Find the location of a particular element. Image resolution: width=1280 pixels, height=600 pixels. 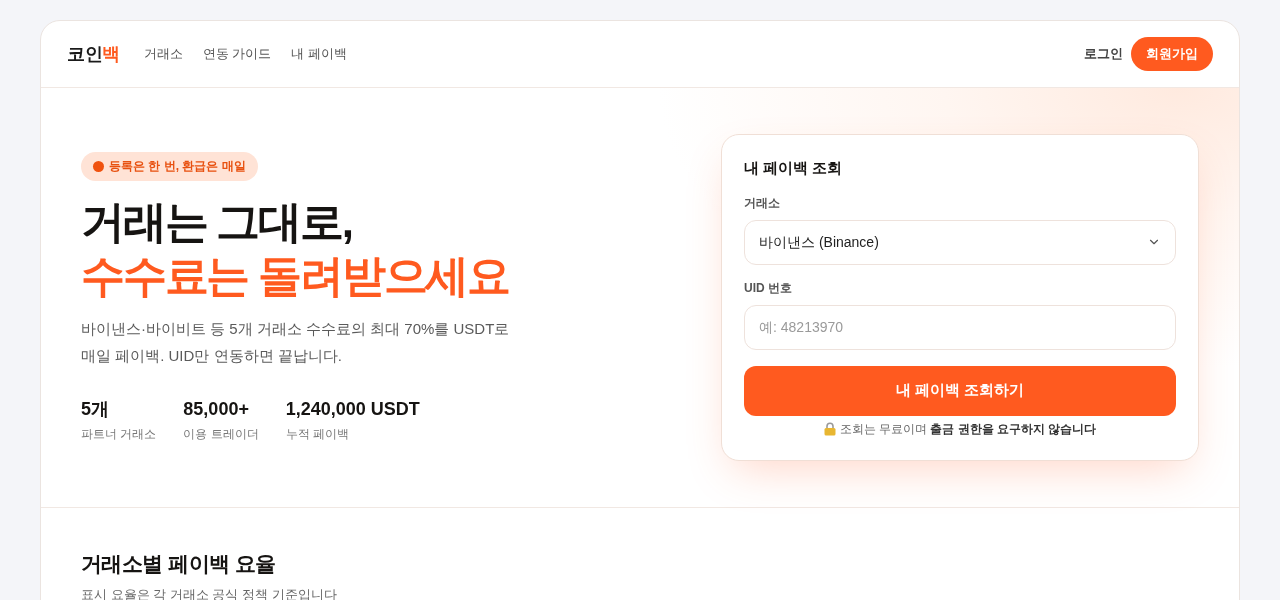

field-label: UID 번호 is located at coordinates (768, 288).